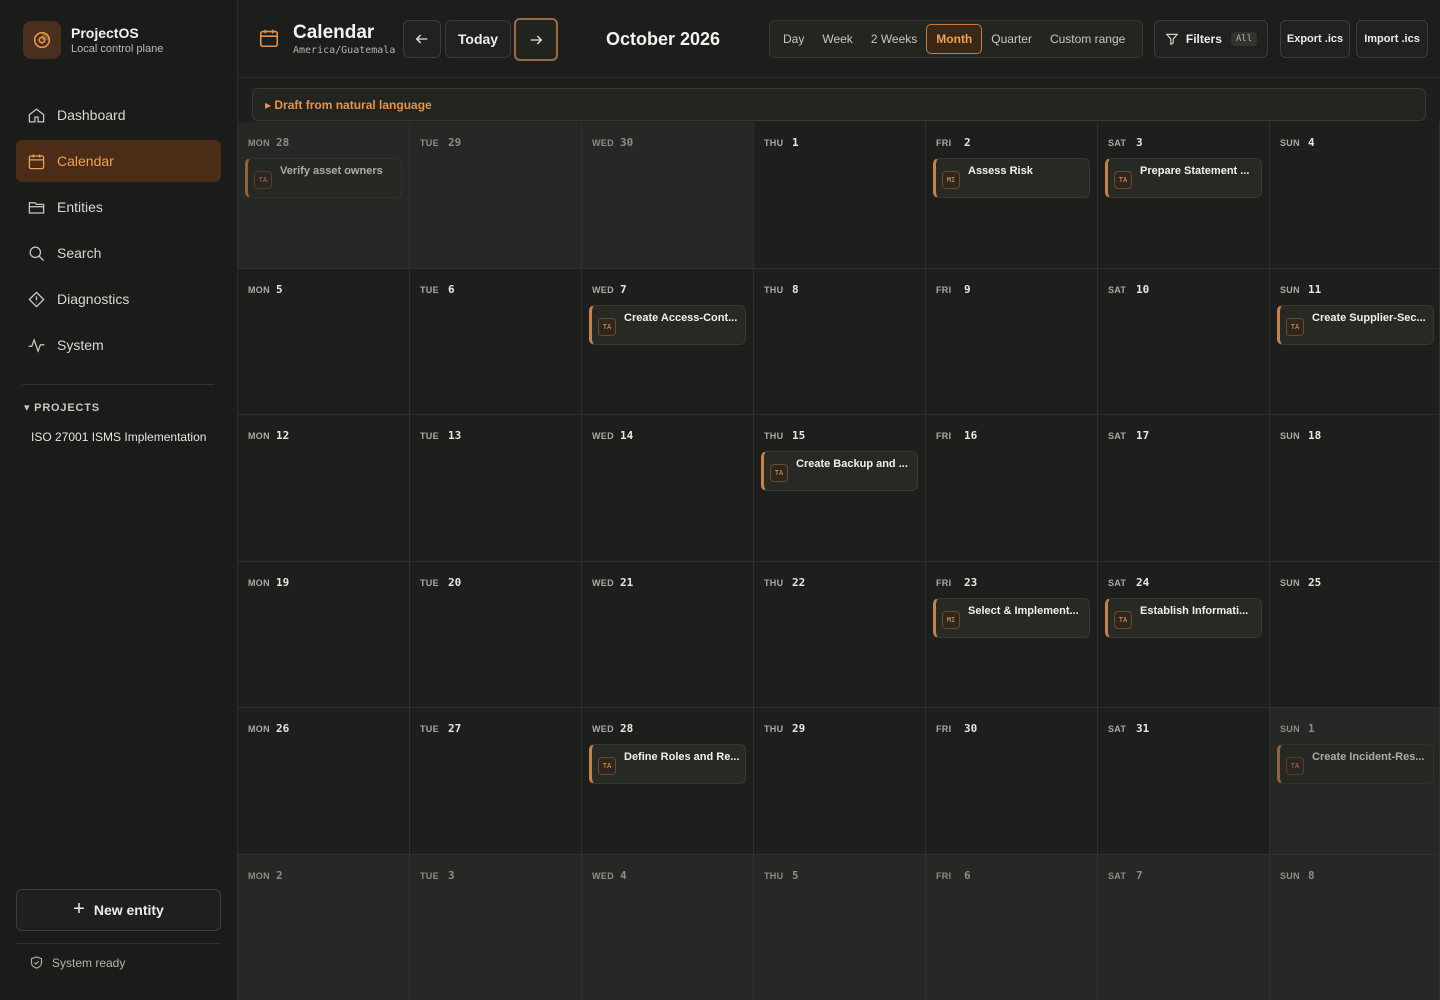 This screenshot has width=1440, height=1000. I want to click on event-title: Assess Risk, so click(1000, 171).